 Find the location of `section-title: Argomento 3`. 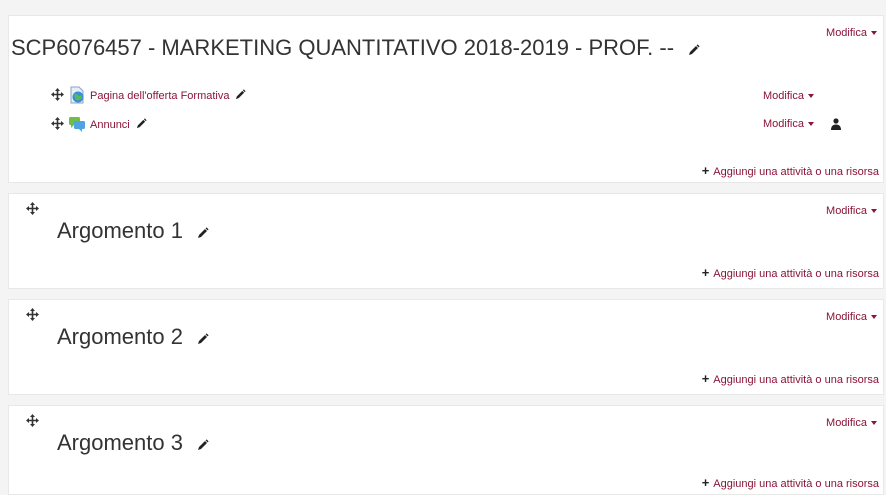

section-title: Argomento 3 is located at coordinates (133, 443).